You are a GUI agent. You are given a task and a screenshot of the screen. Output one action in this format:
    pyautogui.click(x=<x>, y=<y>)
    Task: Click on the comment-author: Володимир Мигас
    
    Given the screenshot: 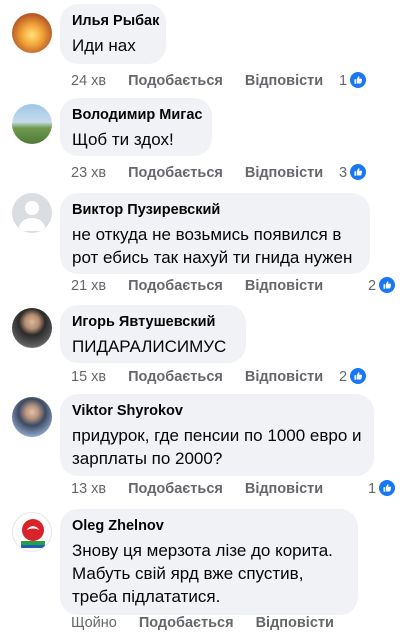 What is the action you would take?
    pyautogui.click(x=137, y=115)
    